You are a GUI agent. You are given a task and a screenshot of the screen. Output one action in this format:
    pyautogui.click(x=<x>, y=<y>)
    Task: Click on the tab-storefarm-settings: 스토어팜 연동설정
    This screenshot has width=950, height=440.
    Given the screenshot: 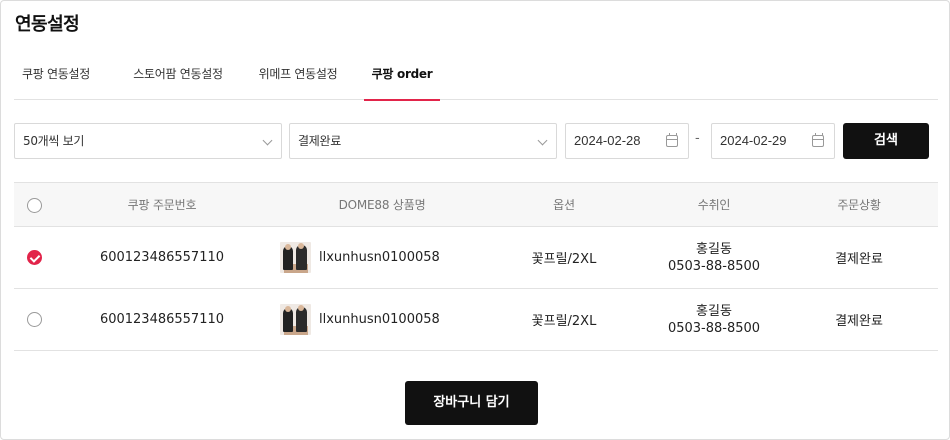 What is the action you would take?
    pyautogui.click(x=178, y=78)
    